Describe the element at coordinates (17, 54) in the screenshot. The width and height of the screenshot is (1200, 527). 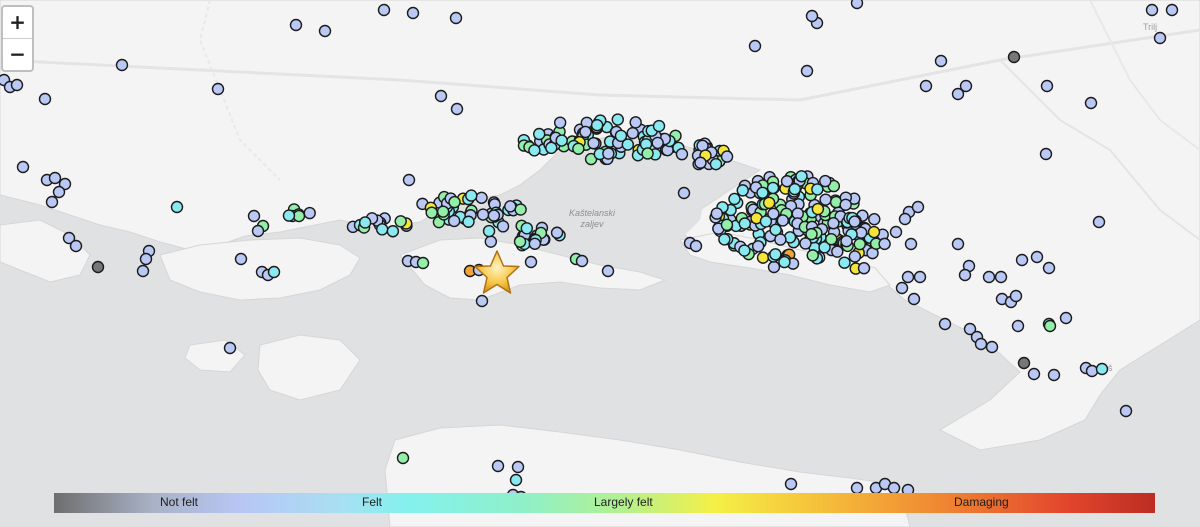
I see `zoom-out-button: −` at that location.